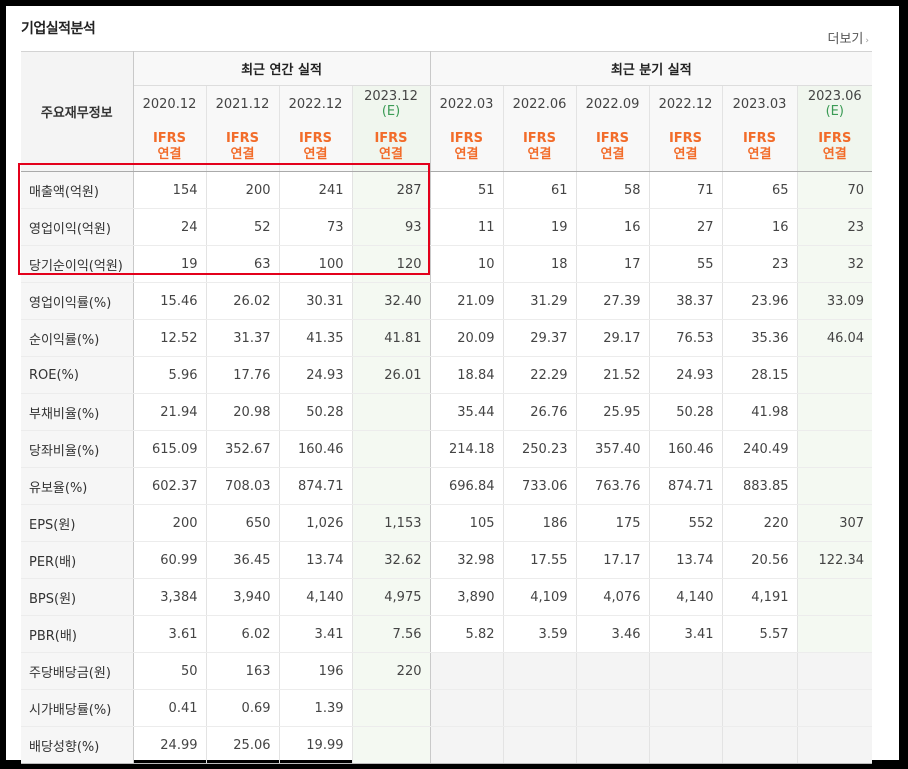 The height and width of the screenshot is (769, 908). Describe the element at coordinates (540, 412) in the screenshot. I see `table-cell: 26.76` at that location.